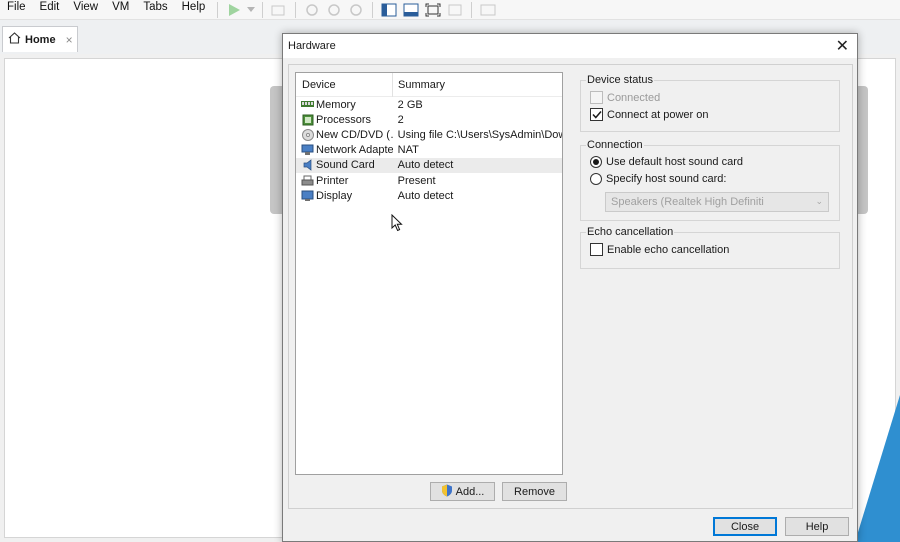 Image resolution: width=900 pixels, height=542 pixels. I want to click on full-screen-icon, so click(433, 10).